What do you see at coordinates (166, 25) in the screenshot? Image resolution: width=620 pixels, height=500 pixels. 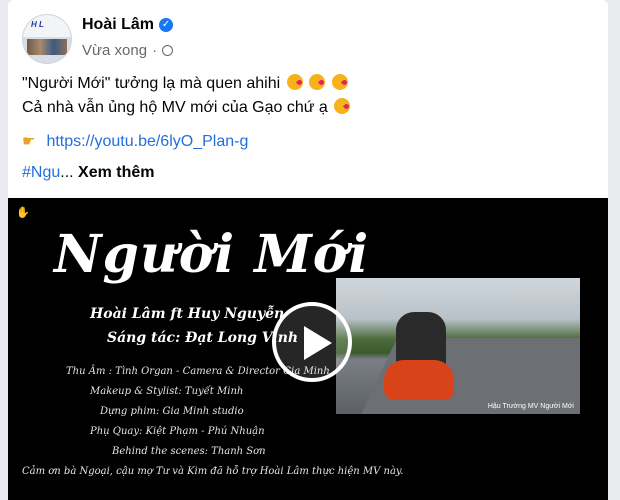 I see `verified-badge-icon: ✓` at bounding box center [166, 25].